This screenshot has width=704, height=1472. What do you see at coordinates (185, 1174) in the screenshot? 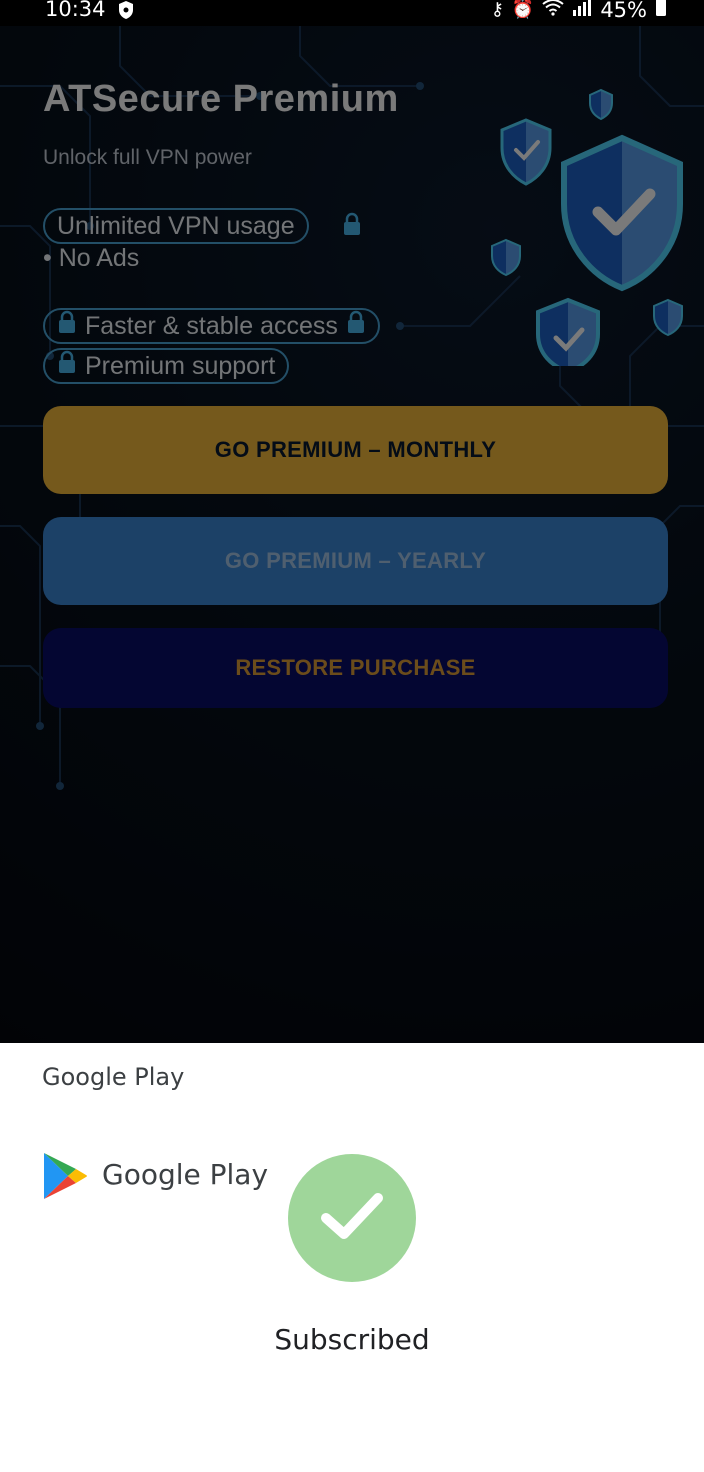
I see `google-play-brand: Google Play` at bounding box center [185, 1174].